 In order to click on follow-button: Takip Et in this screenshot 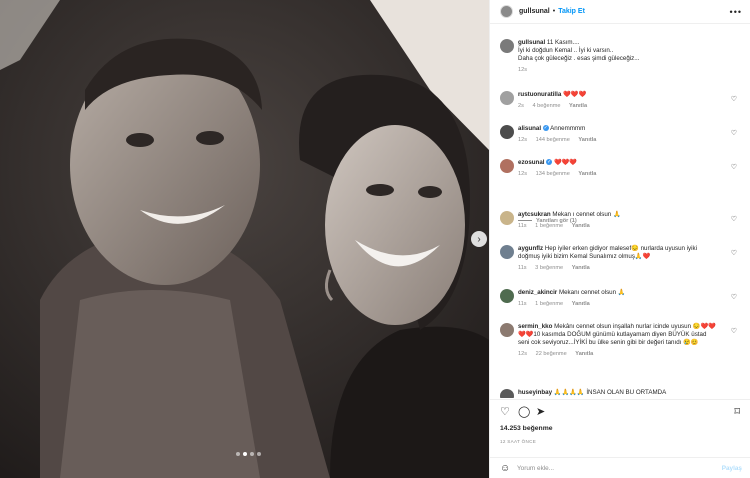, I will do `click(571, 11)`.